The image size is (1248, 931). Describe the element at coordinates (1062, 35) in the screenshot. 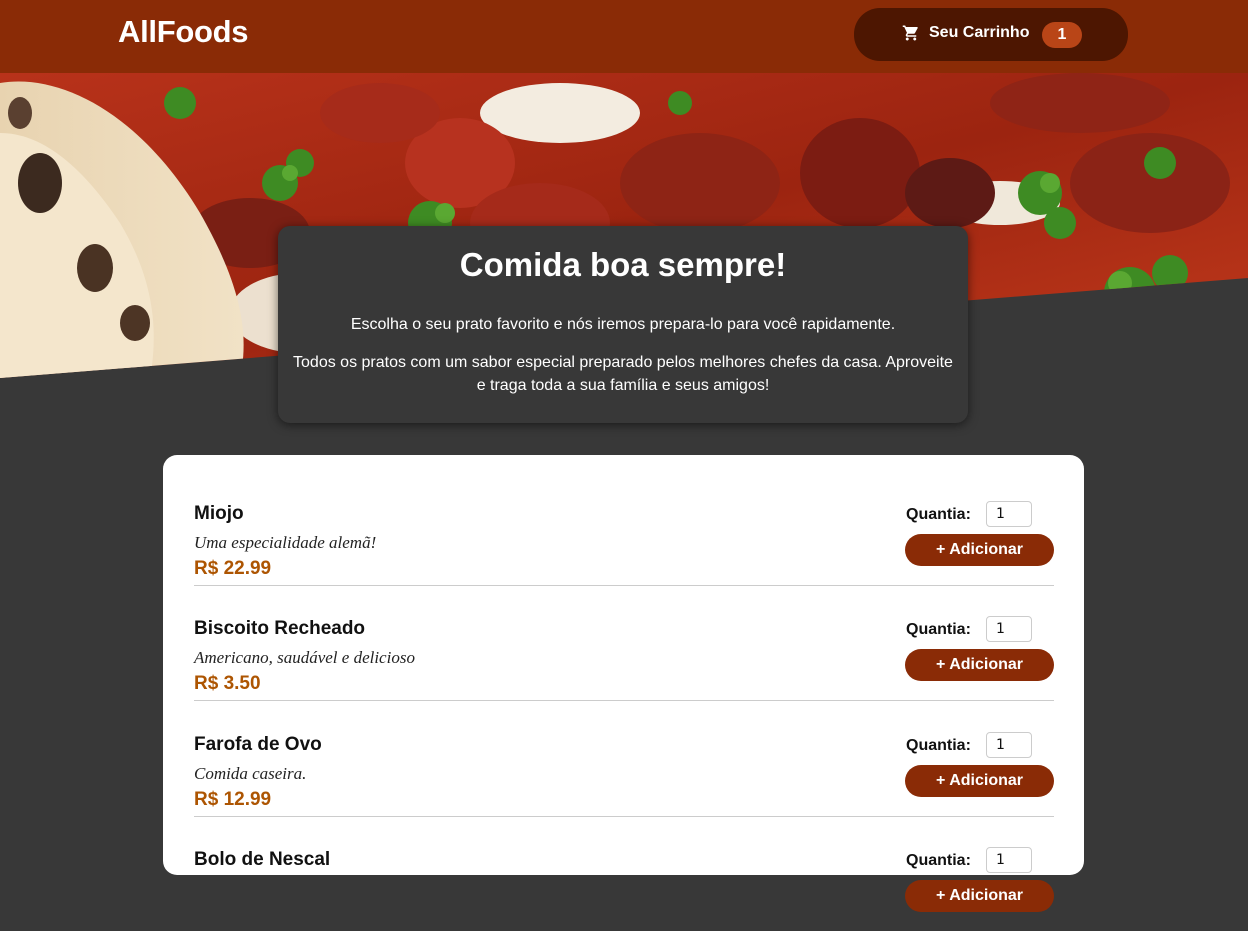

I see `cart-count-badge: 1` at that location.